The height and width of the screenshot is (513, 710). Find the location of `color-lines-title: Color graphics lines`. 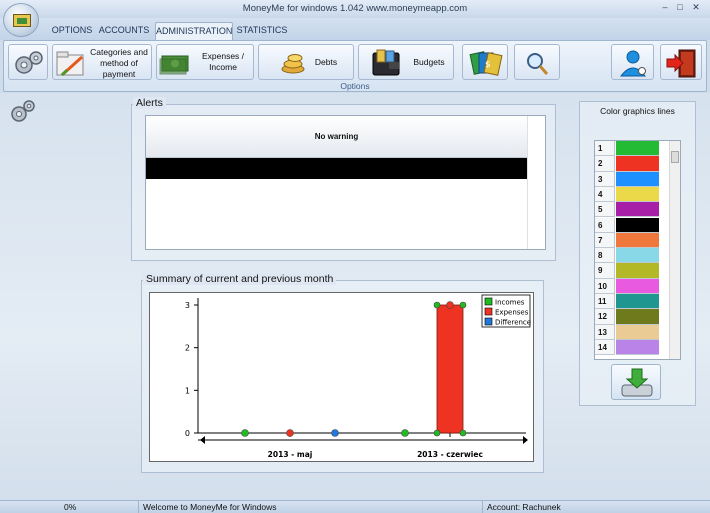

color-lines-title: Color graphics lines is located at coordinates (637, 111).